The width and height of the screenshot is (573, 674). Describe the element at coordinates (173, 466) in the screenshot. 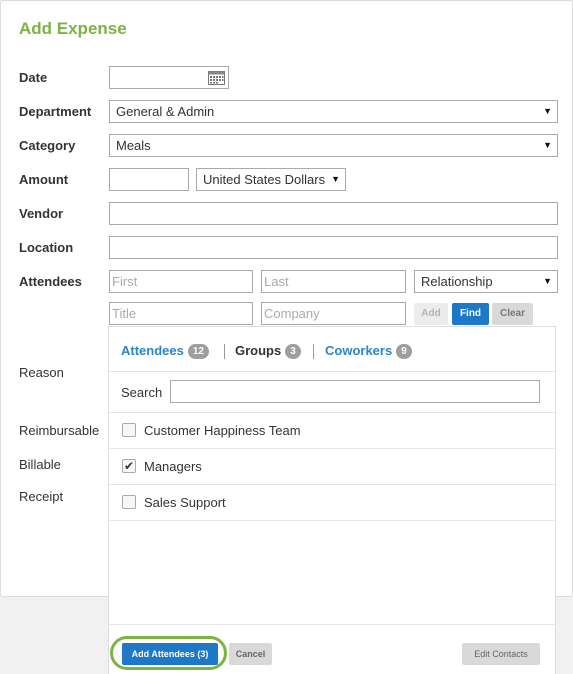

I see `group-name: Managers` at that location.